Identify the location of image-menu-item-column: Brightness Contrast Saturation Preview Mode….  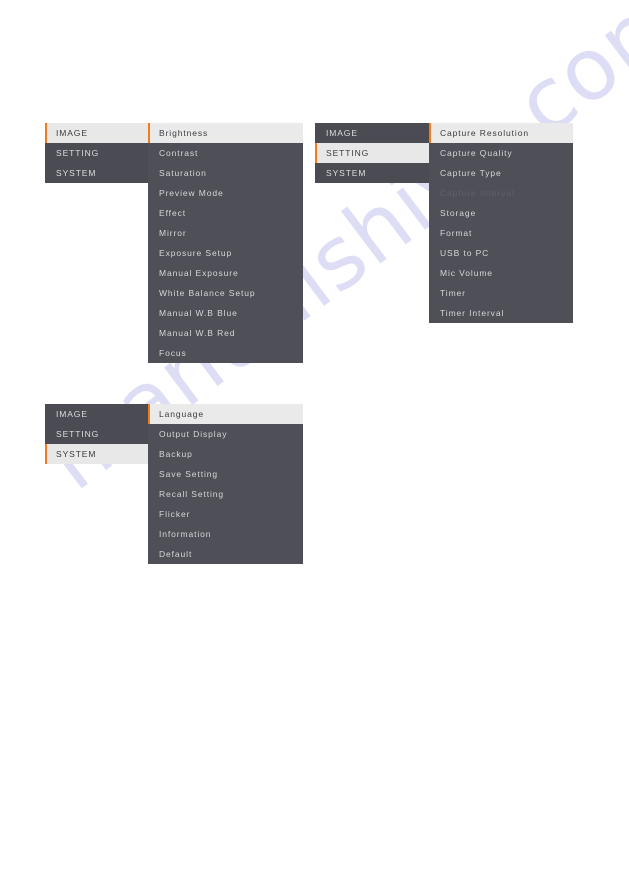
(225, 243).